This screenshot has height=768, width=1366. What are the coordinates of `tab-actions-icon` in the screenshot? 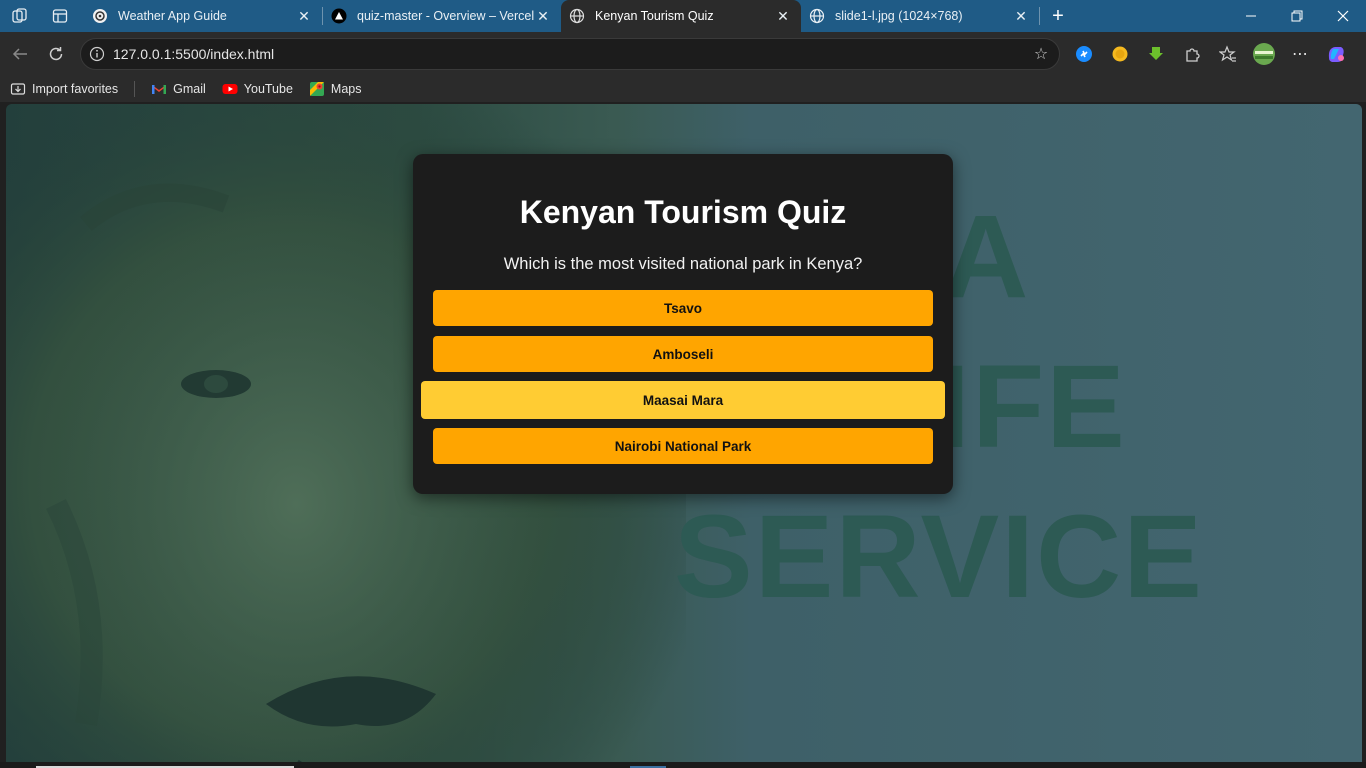 It's located at (60, 16).